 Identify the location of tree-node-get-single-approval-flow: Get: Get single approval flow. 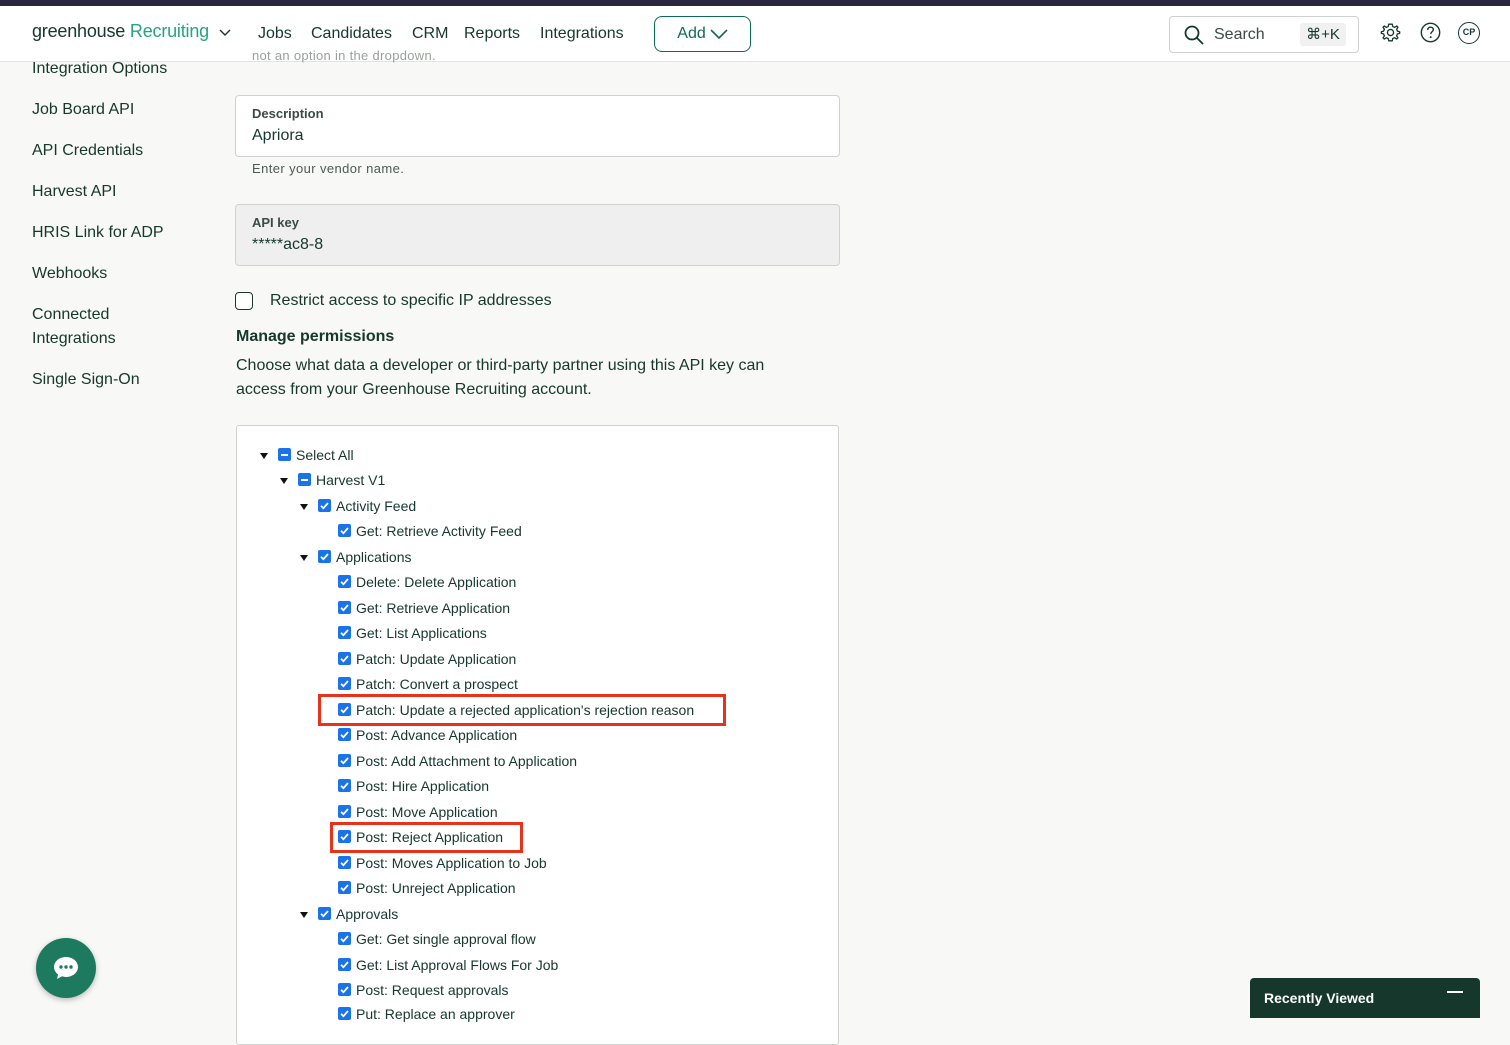
(537, 941).